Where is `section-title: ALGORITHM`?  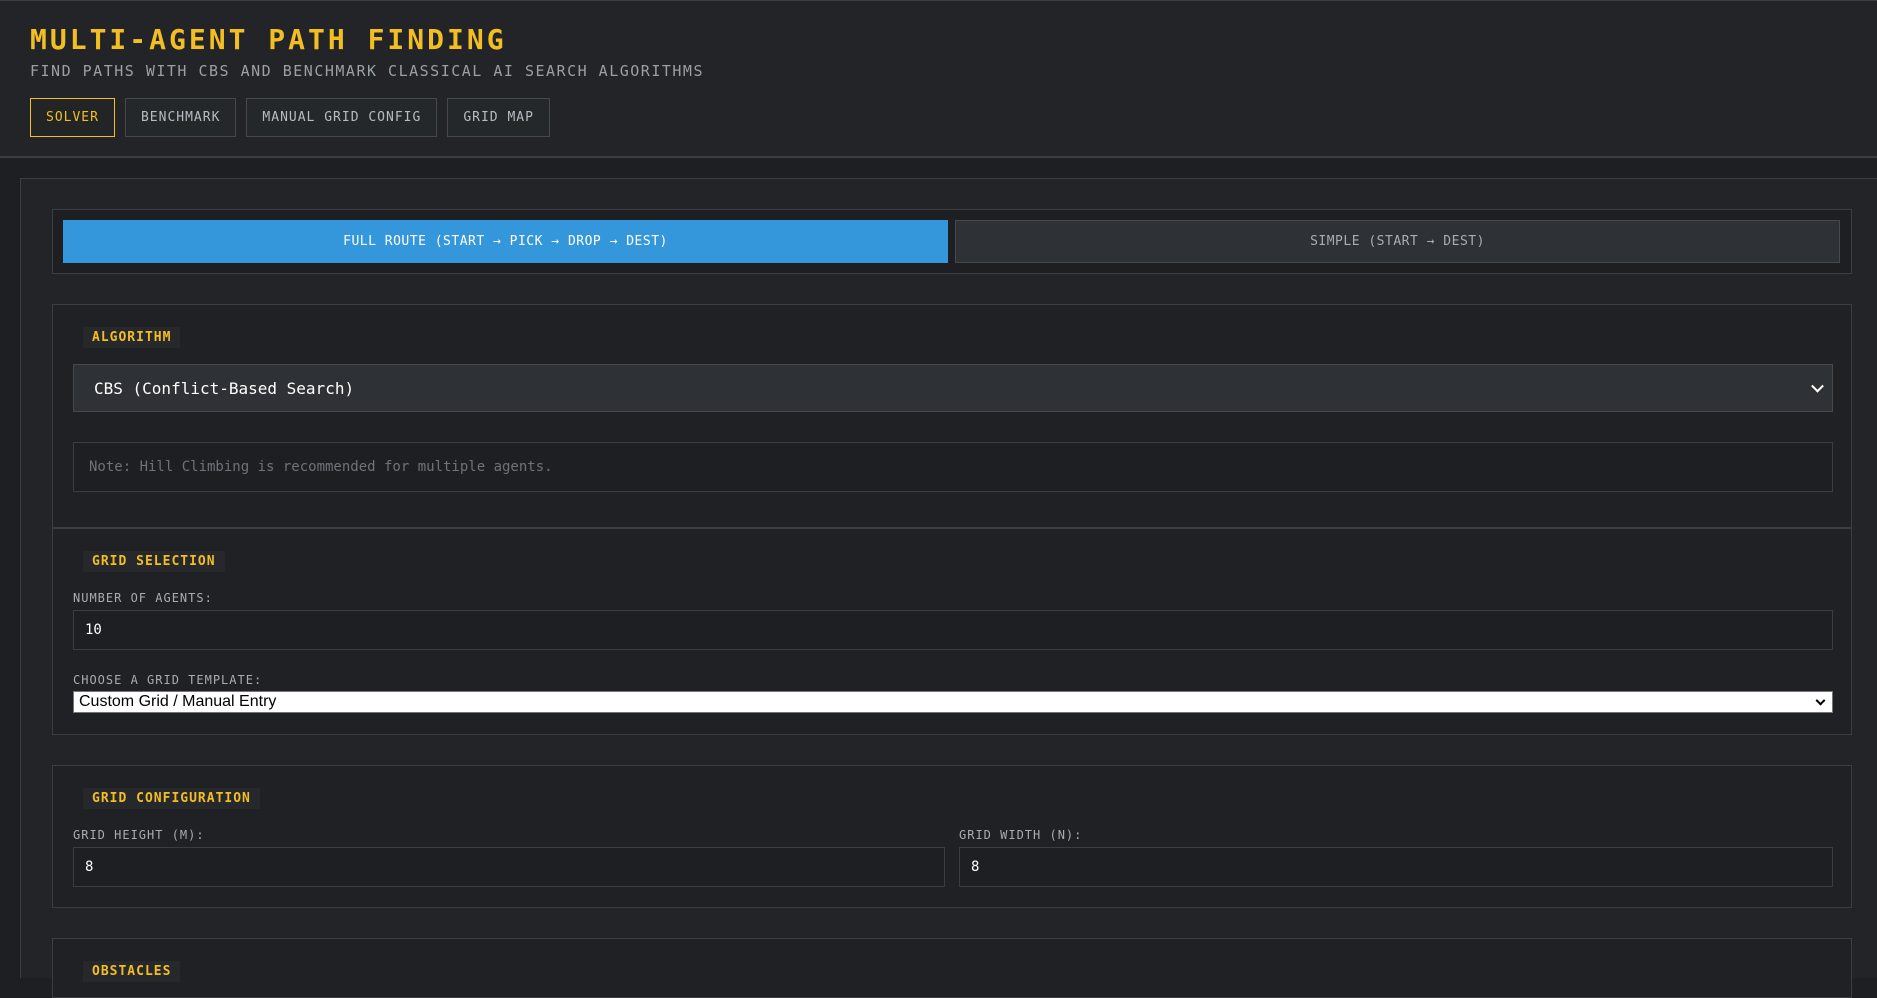 section-title: ALGORITHM is located at coordinates (132, 337).